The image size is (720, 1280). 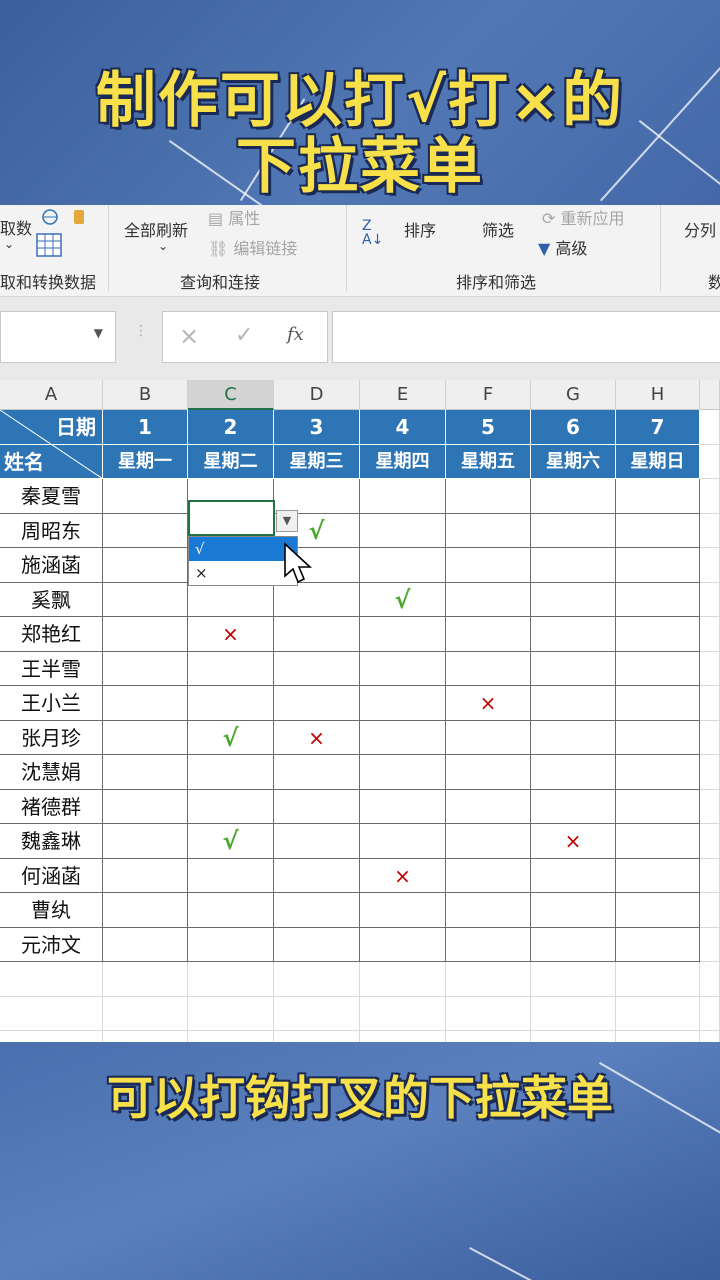 What do you see at coordinates (583, 217) in the screenshot?
I see `reapply-button: ⟳ 重新应用` at bounding box center [583, 217].